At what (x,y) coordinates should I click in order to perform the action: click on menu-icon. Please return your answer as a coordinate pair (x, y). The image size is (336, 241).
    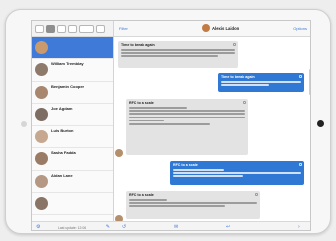
    Looking at the image, I should click on (39, 28).